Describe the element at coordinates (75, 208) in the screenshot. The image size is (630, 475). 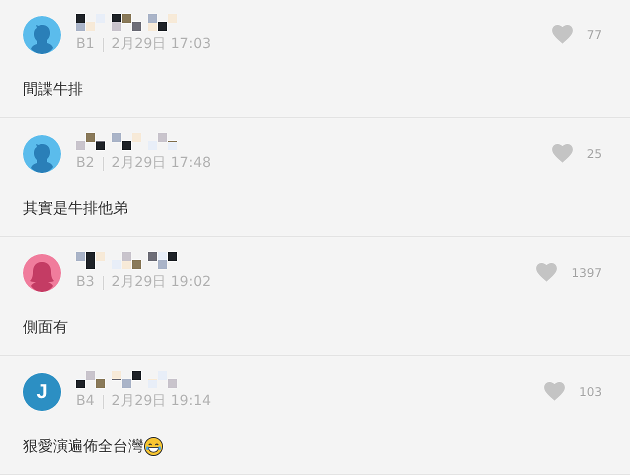
I see `comment-text: 其實是牛排他弟` at that location.